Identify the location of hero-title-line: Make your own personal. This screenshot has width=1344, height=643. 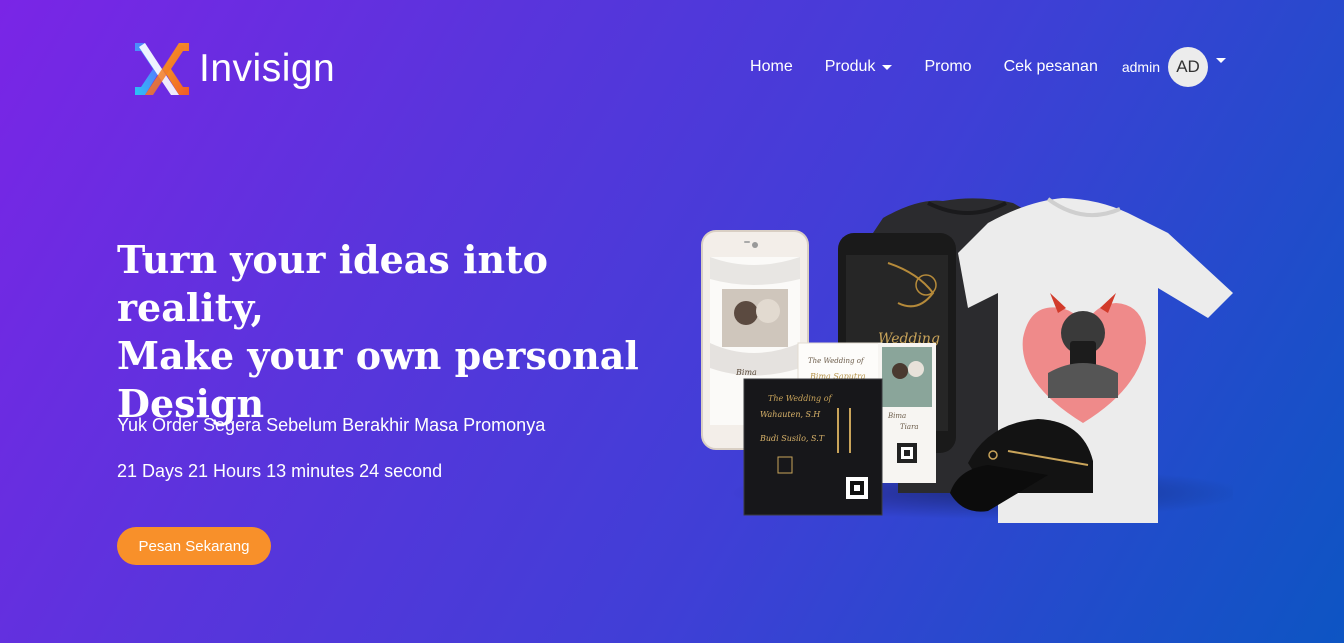
(378, 355).